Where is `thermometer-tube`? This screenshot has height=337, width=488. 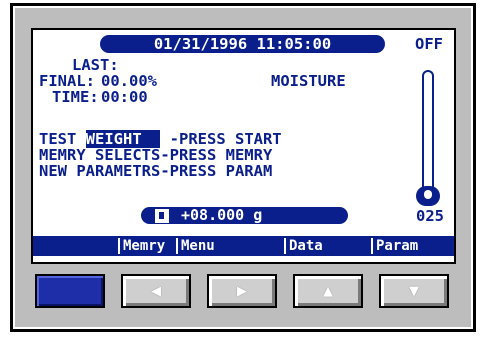 thermometer-tube is located at coordinates (428, 129).